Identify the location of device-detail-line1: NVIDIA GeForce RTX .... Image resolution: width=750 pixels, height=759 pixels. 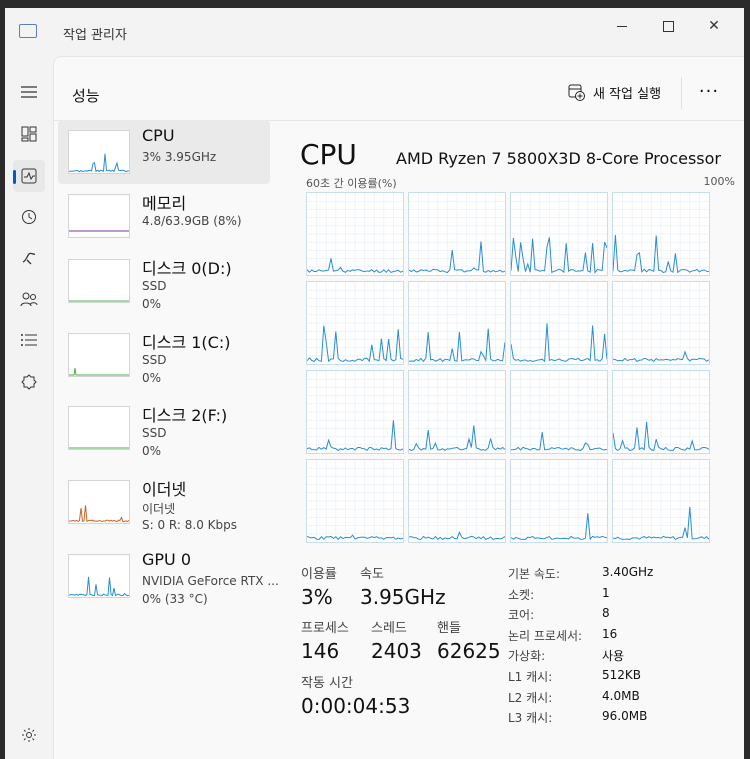
(210, 581).